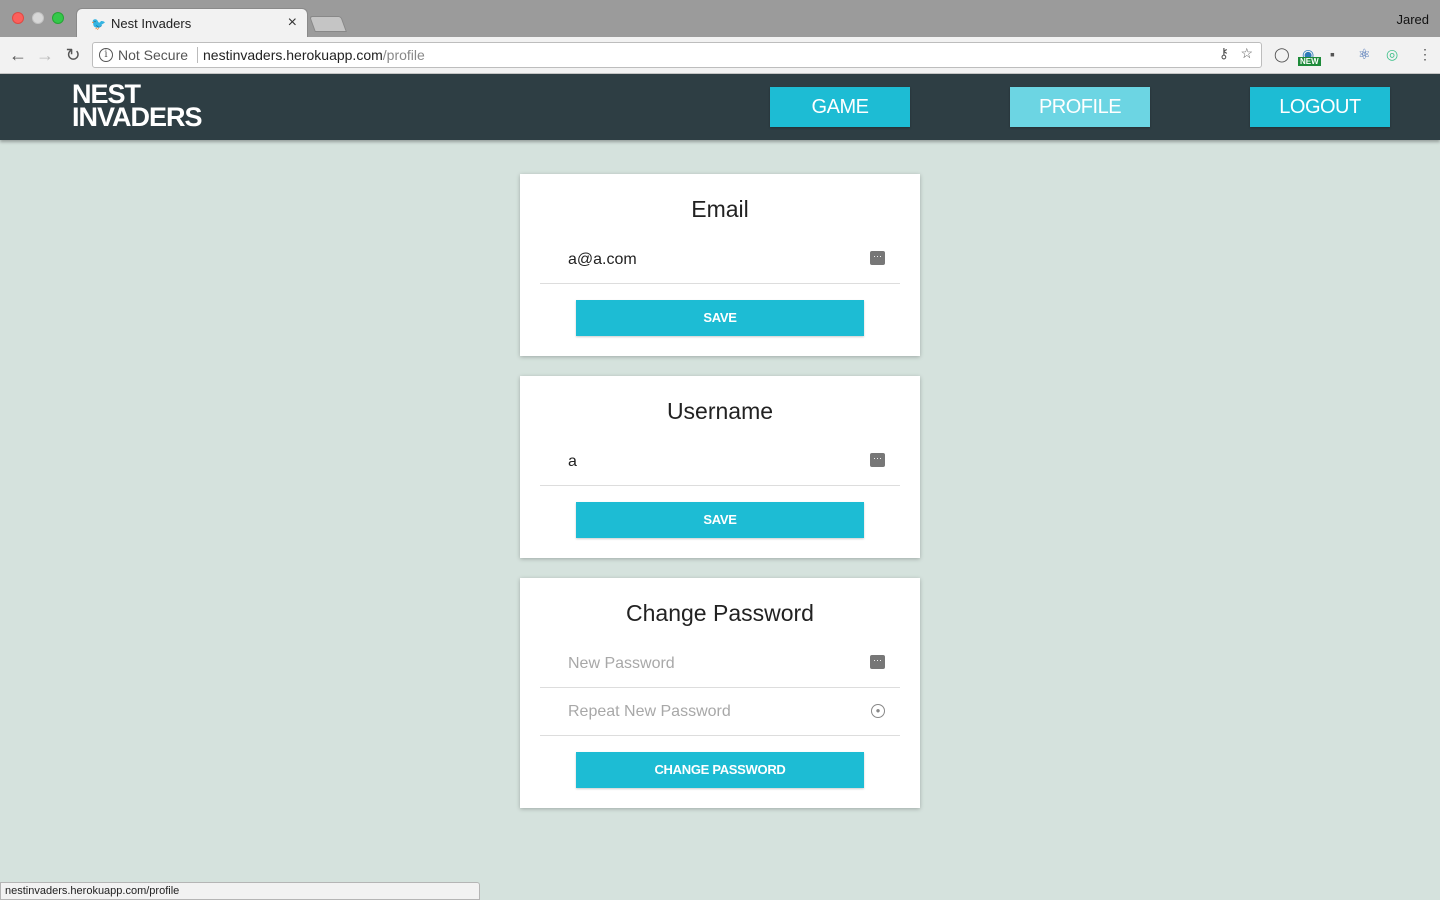 The width and height of the screenshot is (1440, 900). I want to click on username-card-title: Username, so click(720, 411).